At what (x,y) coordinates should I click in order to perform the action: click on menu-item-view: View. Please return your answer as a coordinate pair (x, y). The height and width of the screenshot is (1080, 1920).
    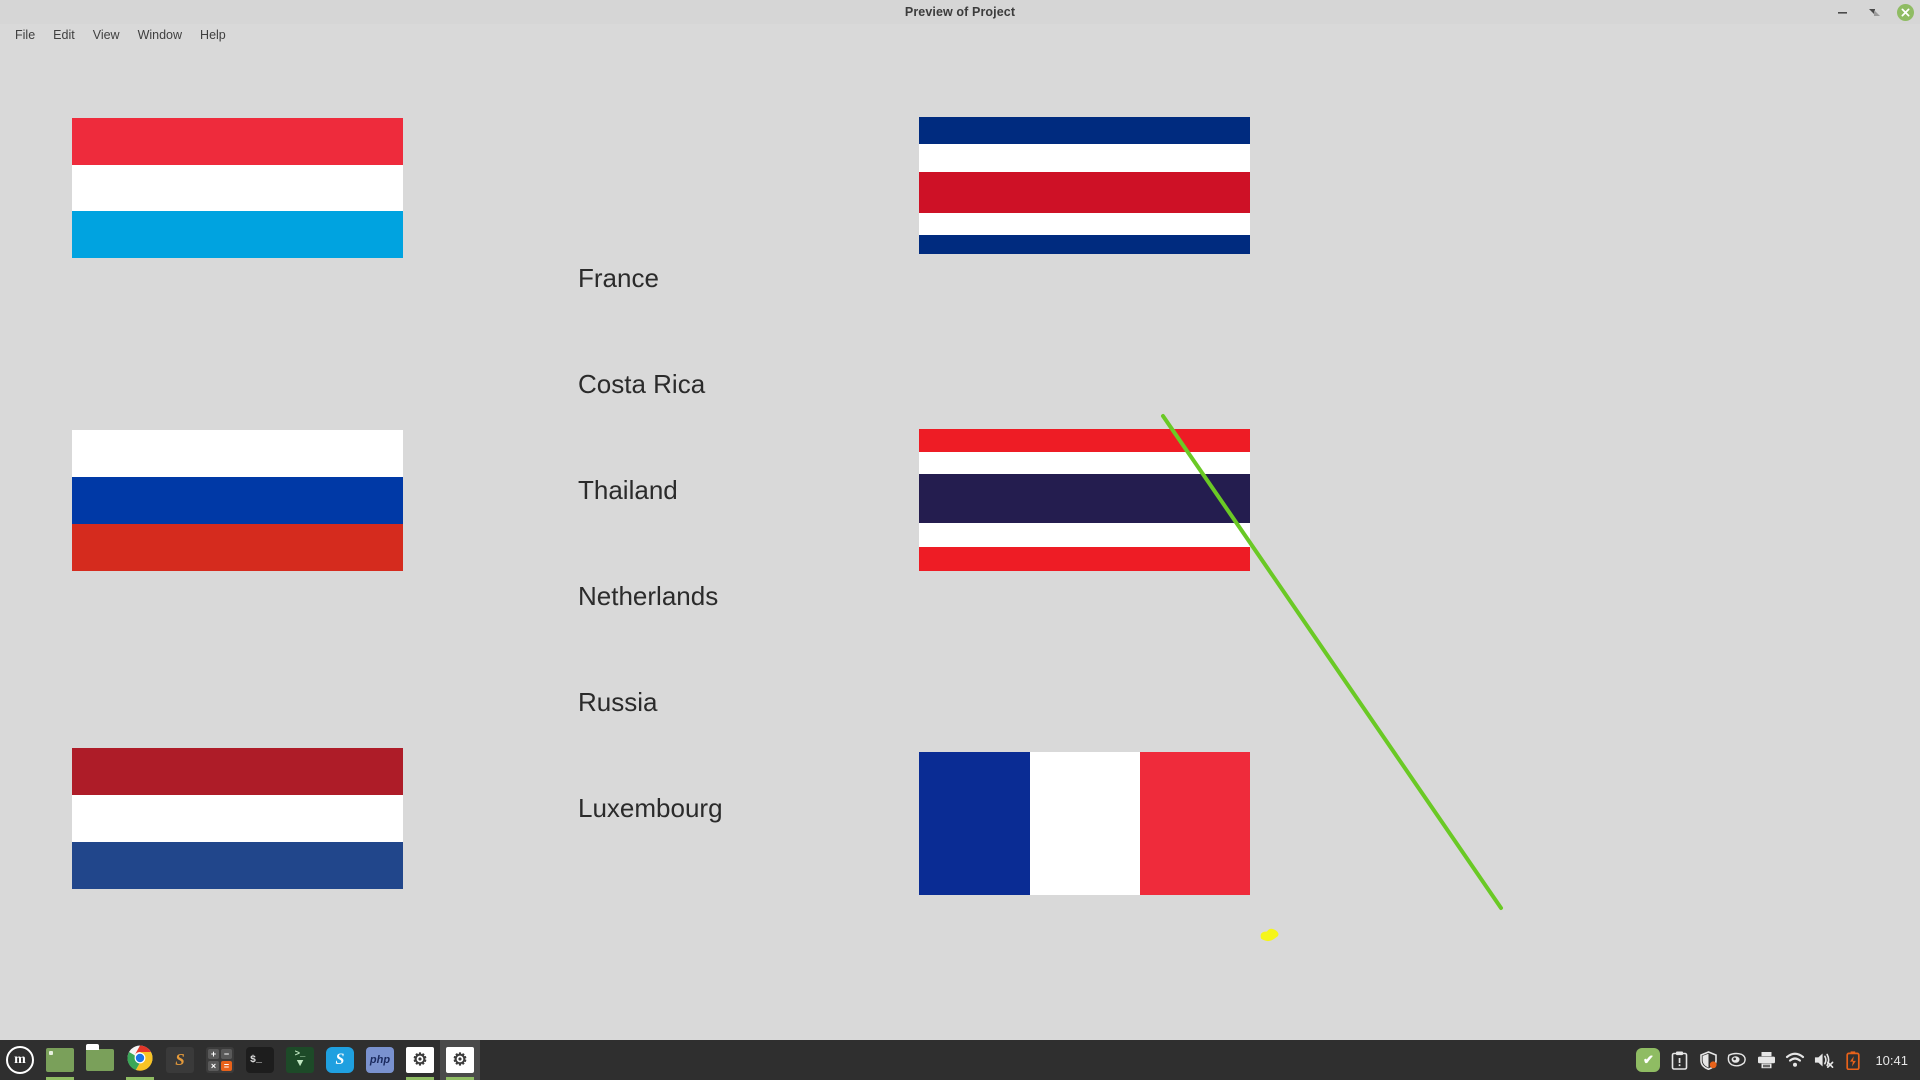
    Looking at the image, I should click on (106, 35).